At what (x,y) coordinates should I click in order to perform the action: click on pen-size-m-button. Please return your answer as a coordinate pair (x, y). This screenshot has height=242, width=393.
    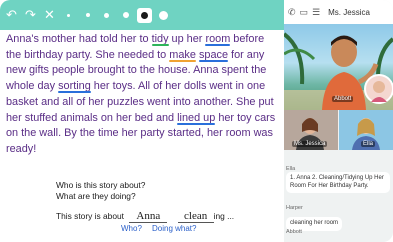
    Looking at the image, I should click on (106, 15).